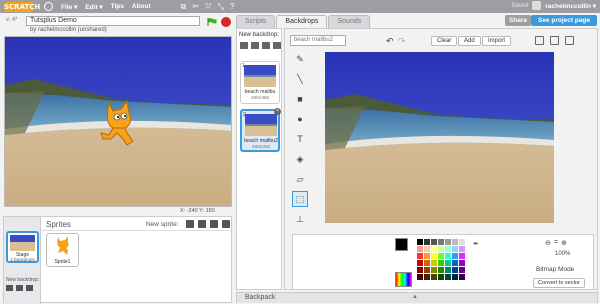 The height and width of the screenshot is (304, 600). I want to click on backpack-bar: Backpack ▲, so click(417, 297).